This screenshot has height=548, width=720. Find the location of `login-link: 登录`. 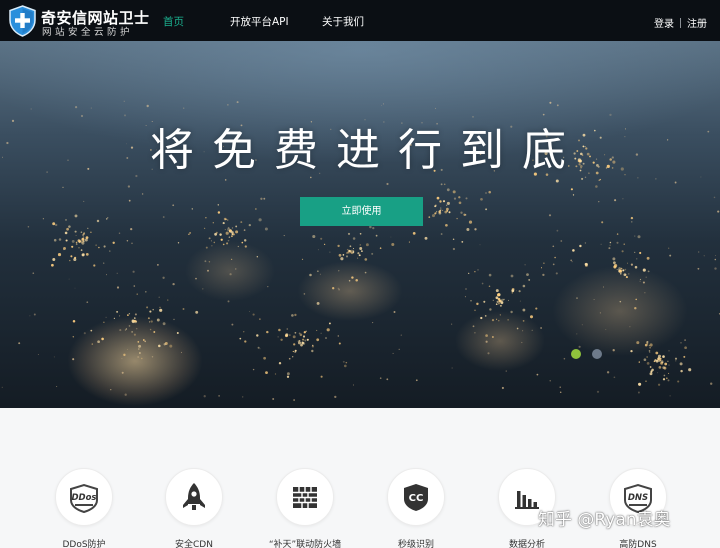

login-link: 登录 is located at coordinates (664, 22).